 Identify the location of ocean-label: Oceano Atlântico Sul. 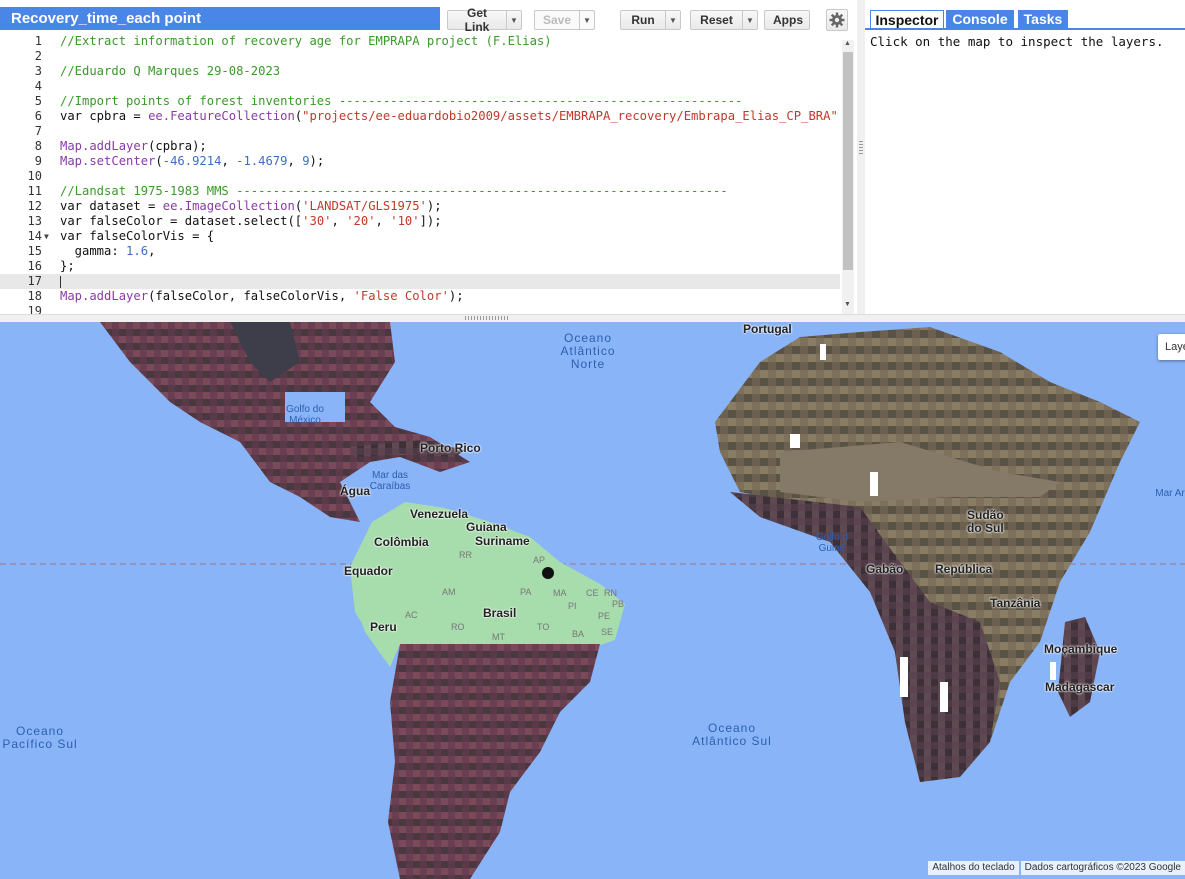
(732, 734).